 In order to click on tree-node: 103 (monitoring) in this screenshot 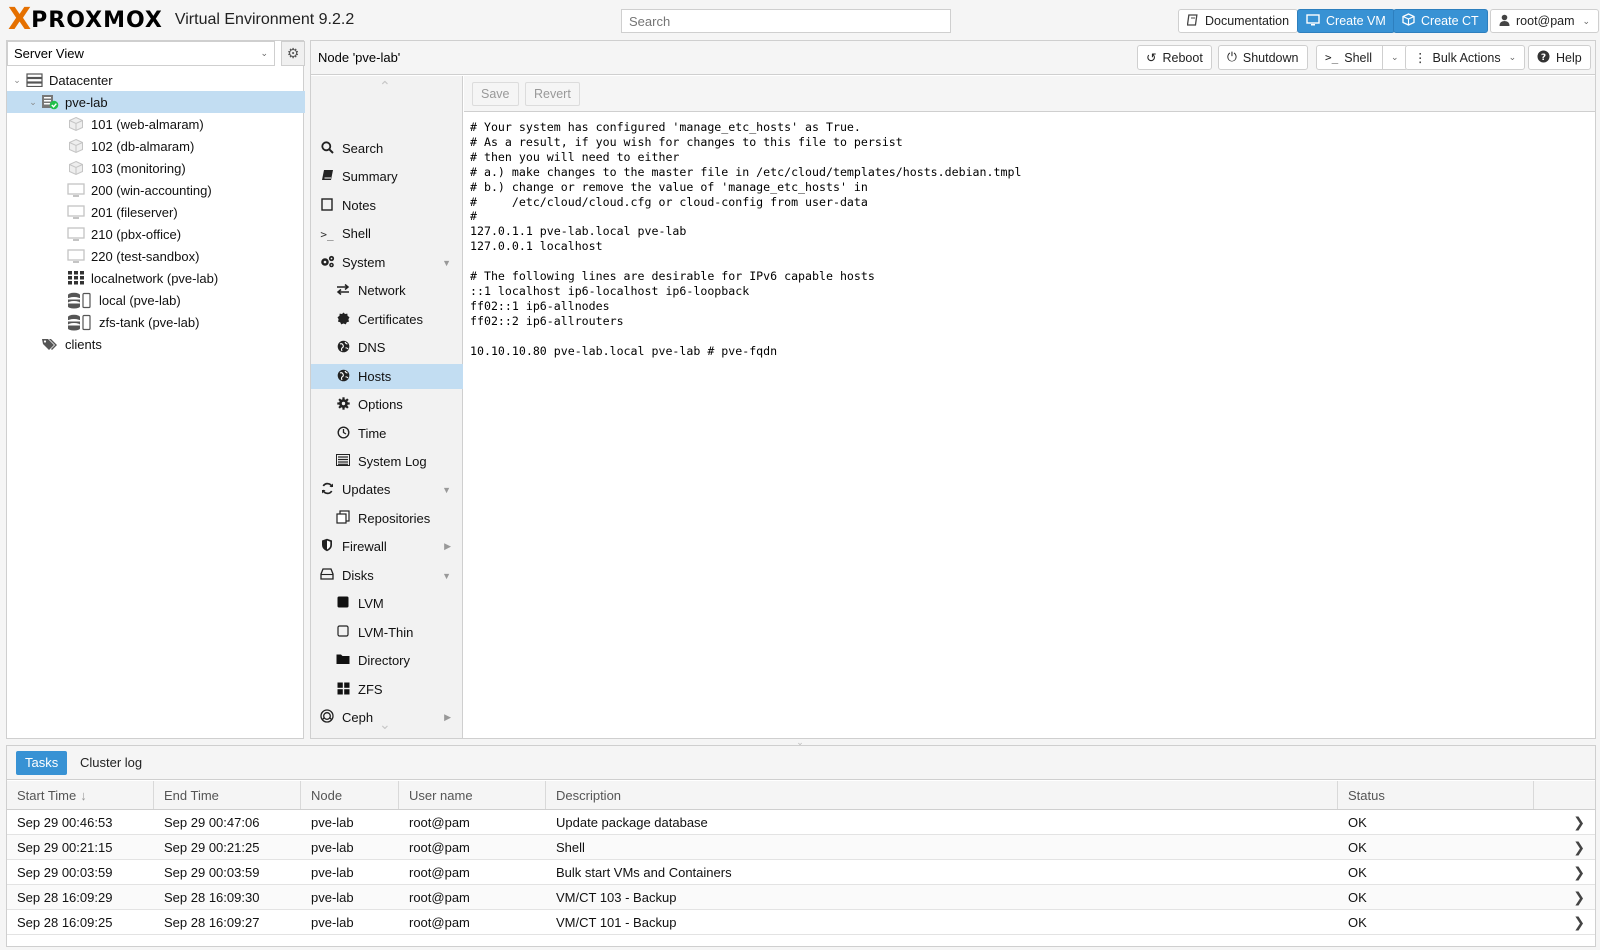, I will do `click(156, 168)`.